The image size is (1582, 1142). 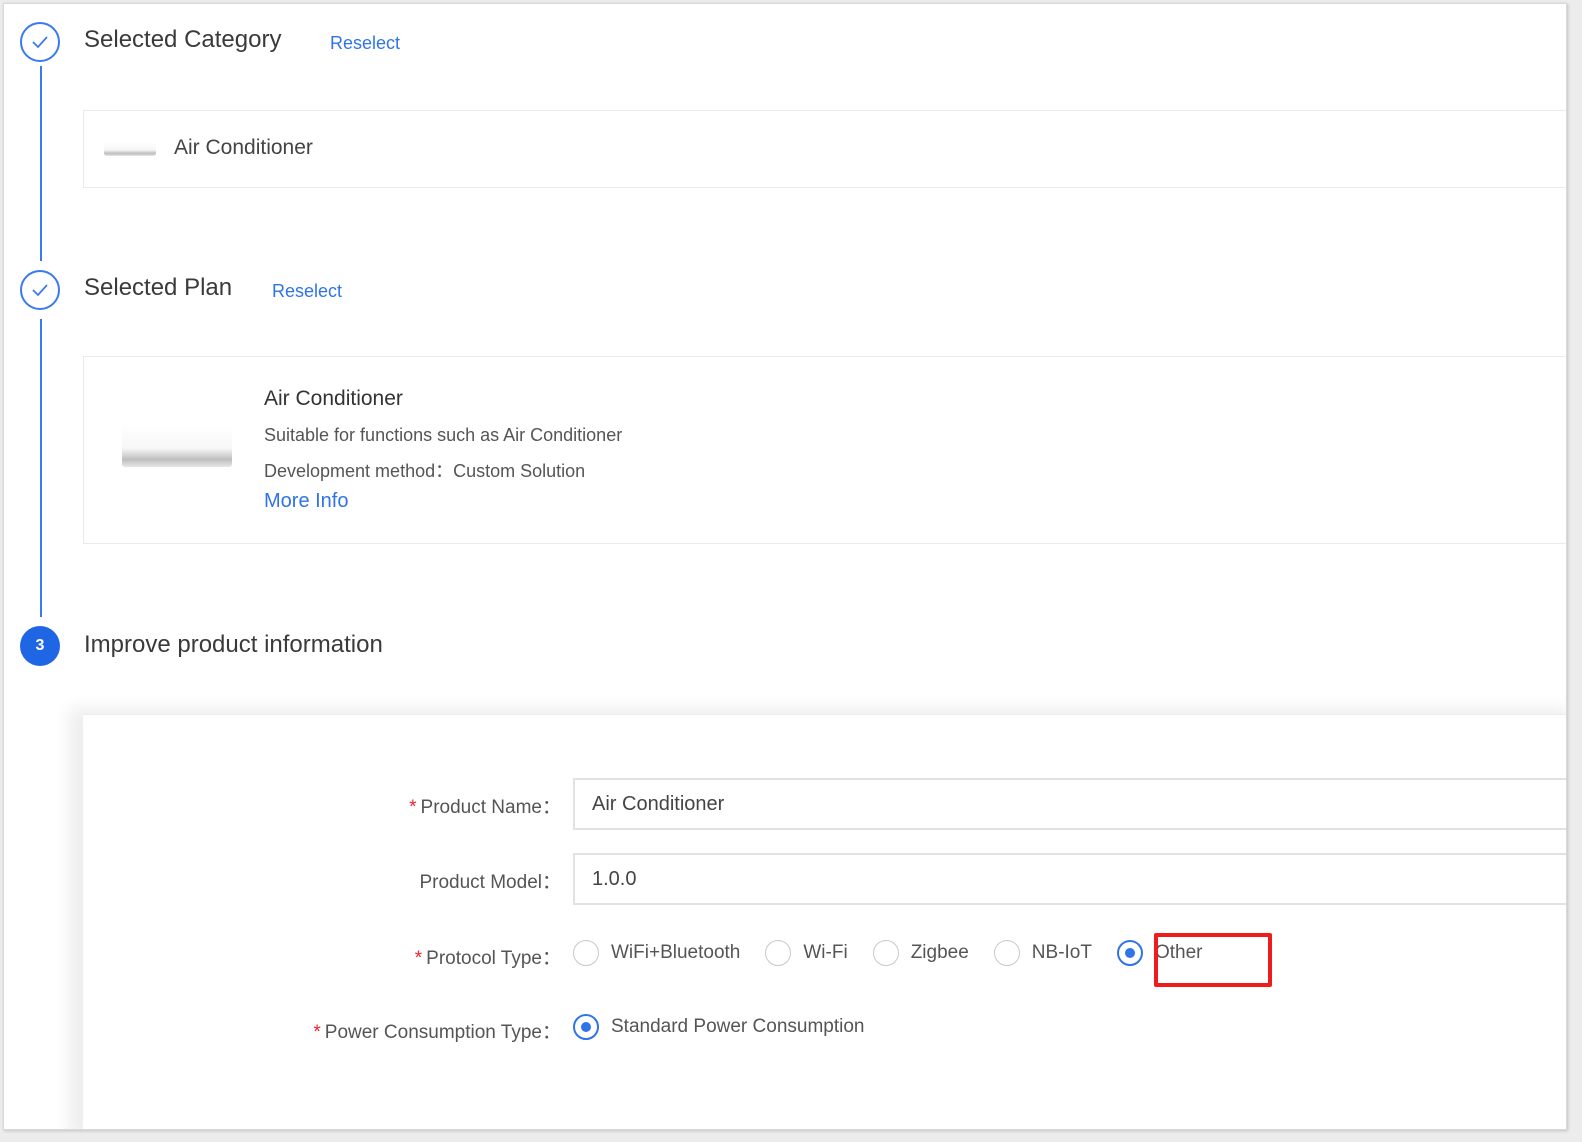 What do you see at coordinates (233, 644) in the screenshot?
I see `step-3-title: Improve product information` at bounding box center [233, 644].